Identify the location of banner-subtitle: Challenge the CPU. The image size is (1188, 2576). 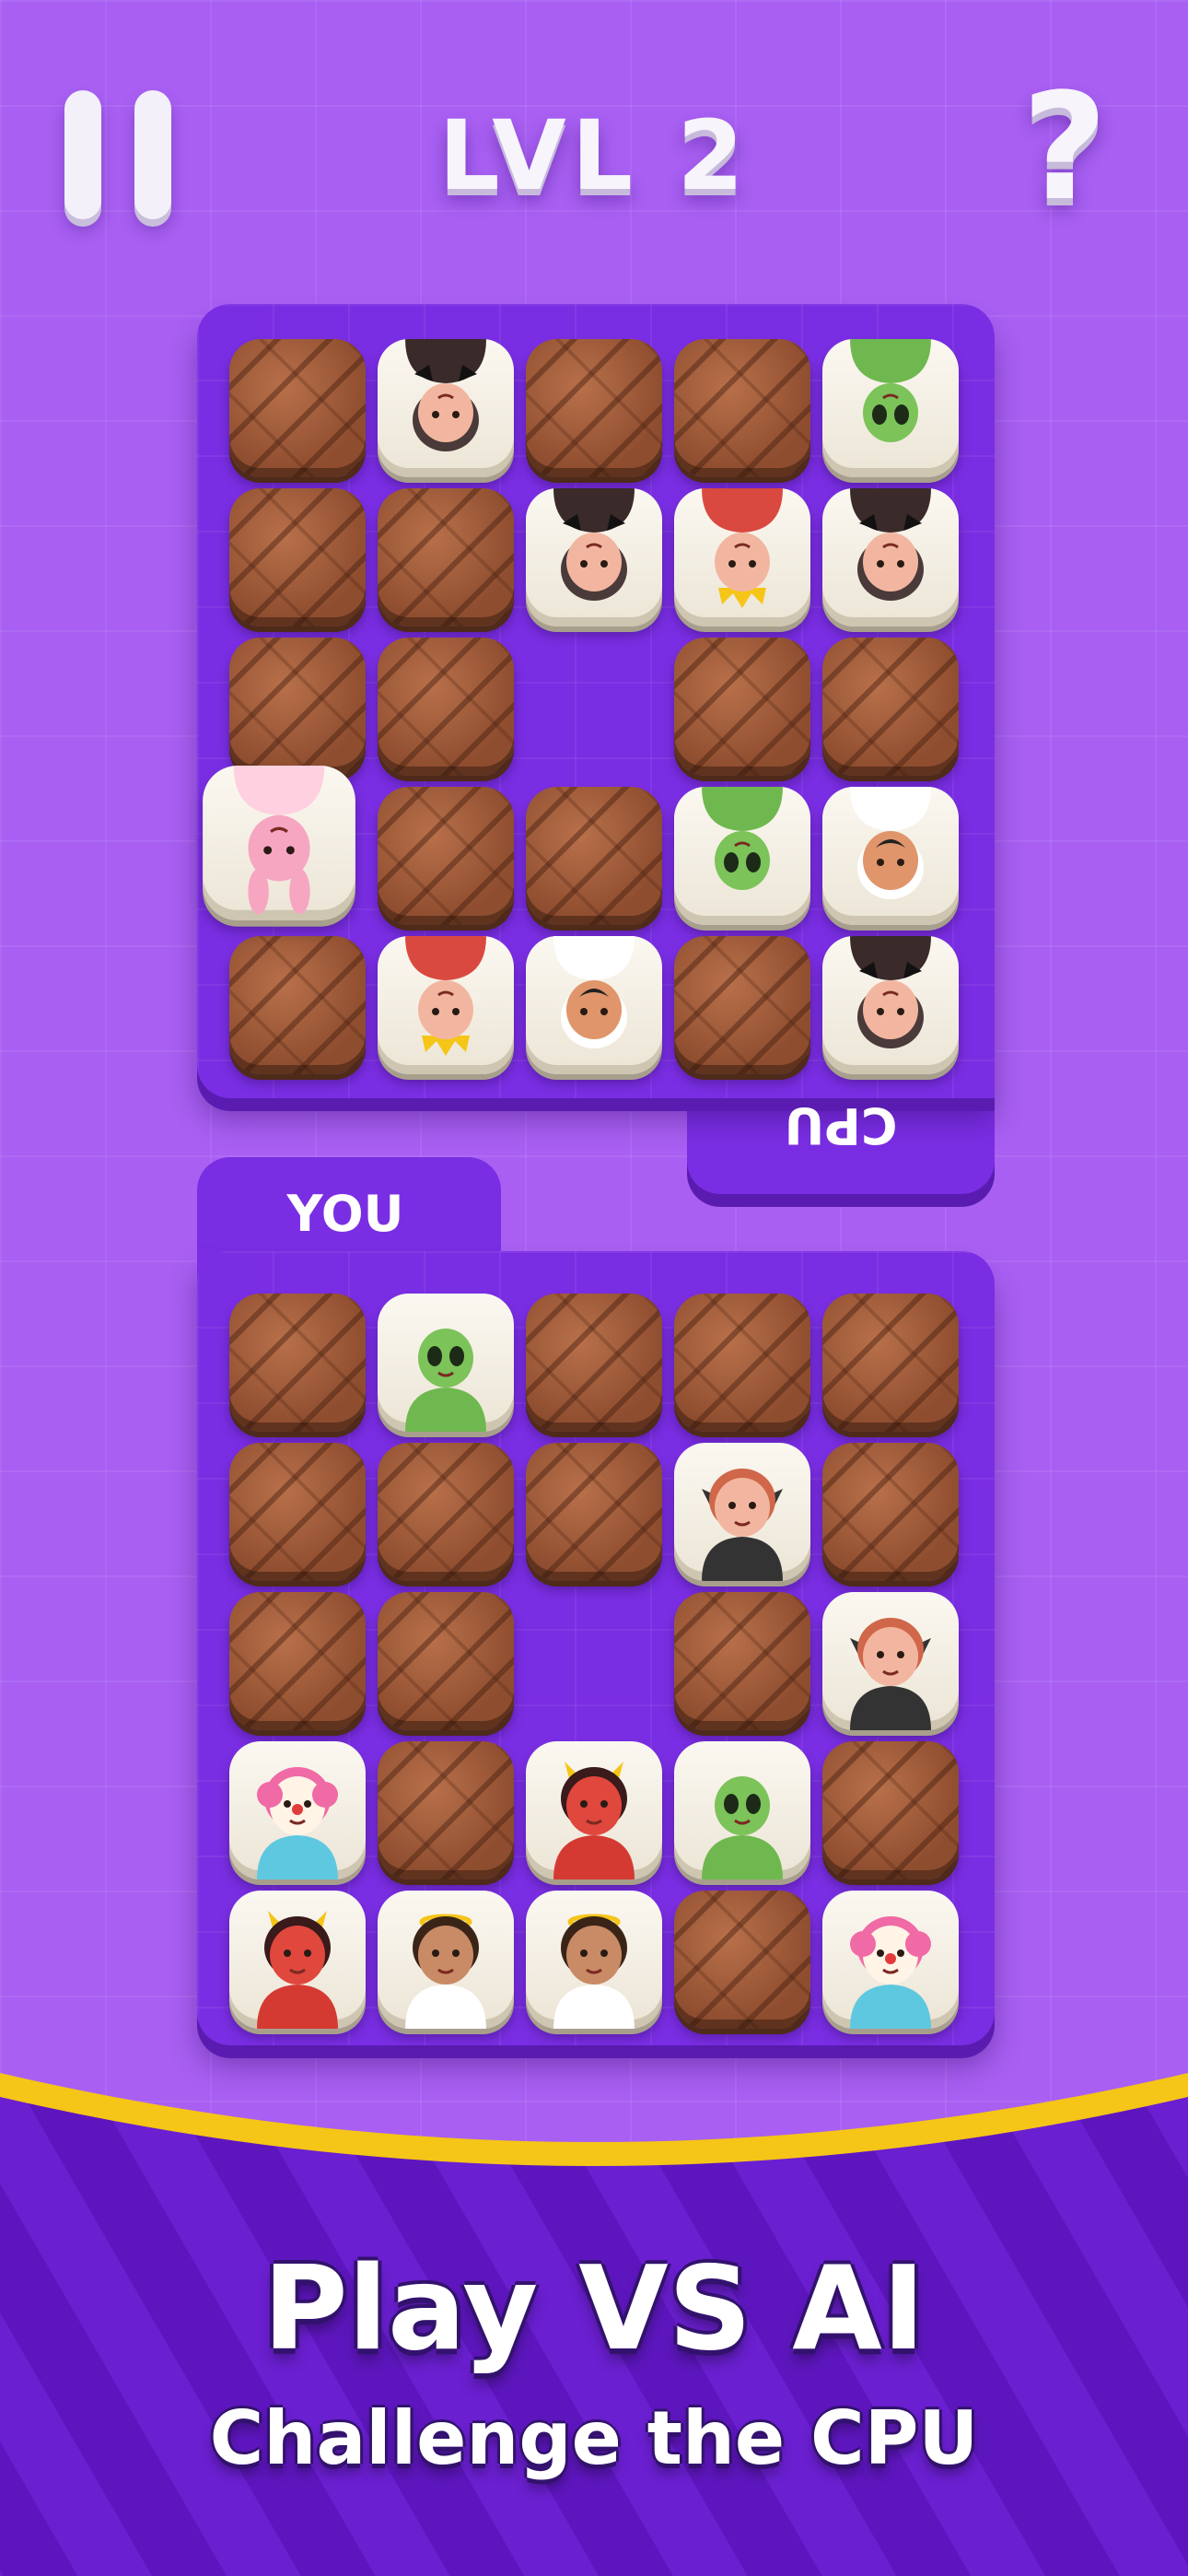
(594, 2438).